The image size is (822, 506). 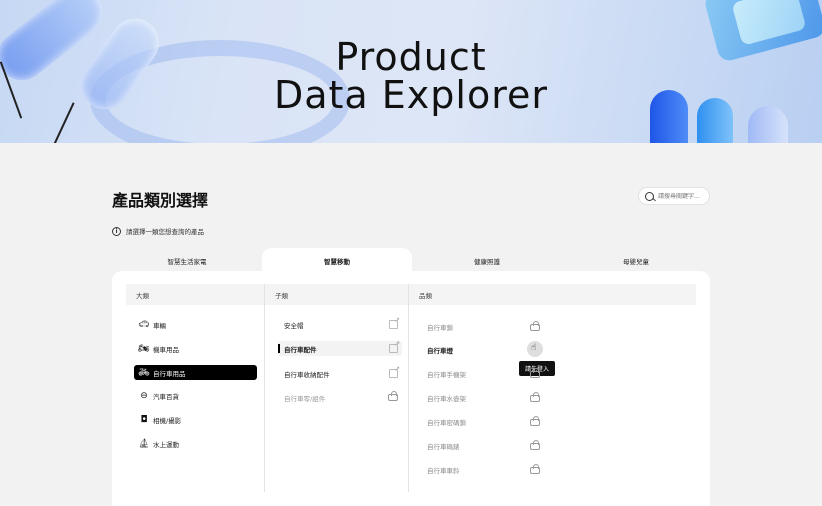 What do you see at coordinates (294, 325) in the screenshot?
I see `subcategory-label: 安全帽` at bounding box center [294, 325].